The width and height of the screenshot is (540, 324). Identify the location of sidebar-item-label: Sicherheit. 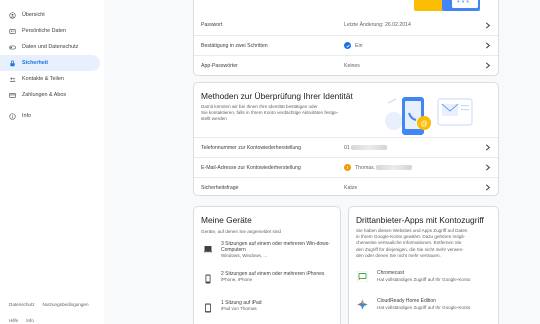
(35, 63).